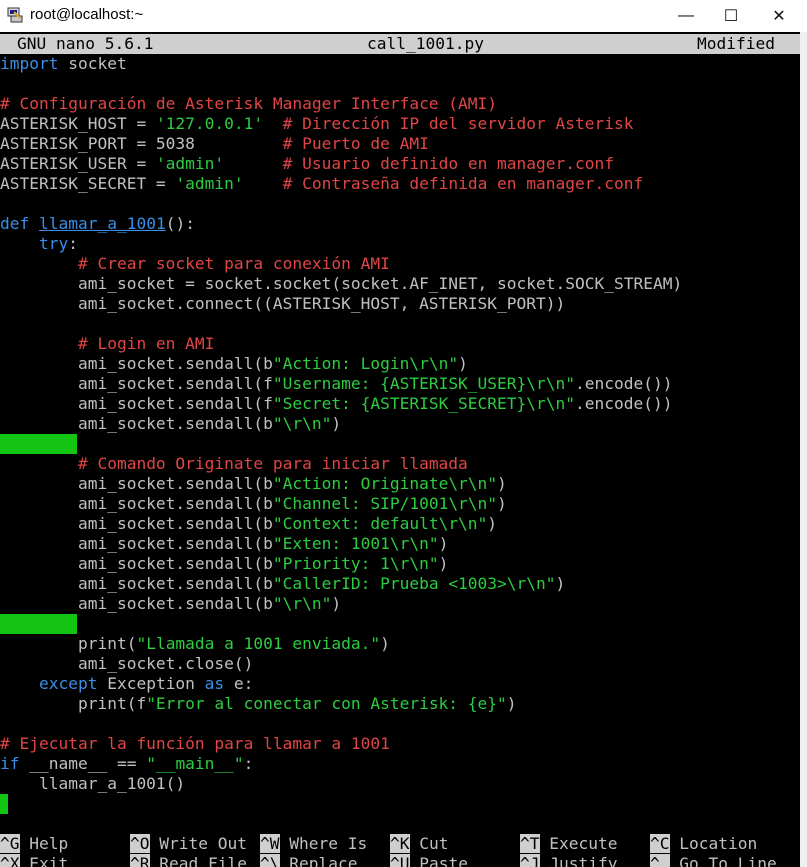 This screenshot has height=867, width=807. What do you see at coordinates (34, 844) in the screenshot?
I see `shortcut-help: ^G Help` at bounding box center [34, 844].